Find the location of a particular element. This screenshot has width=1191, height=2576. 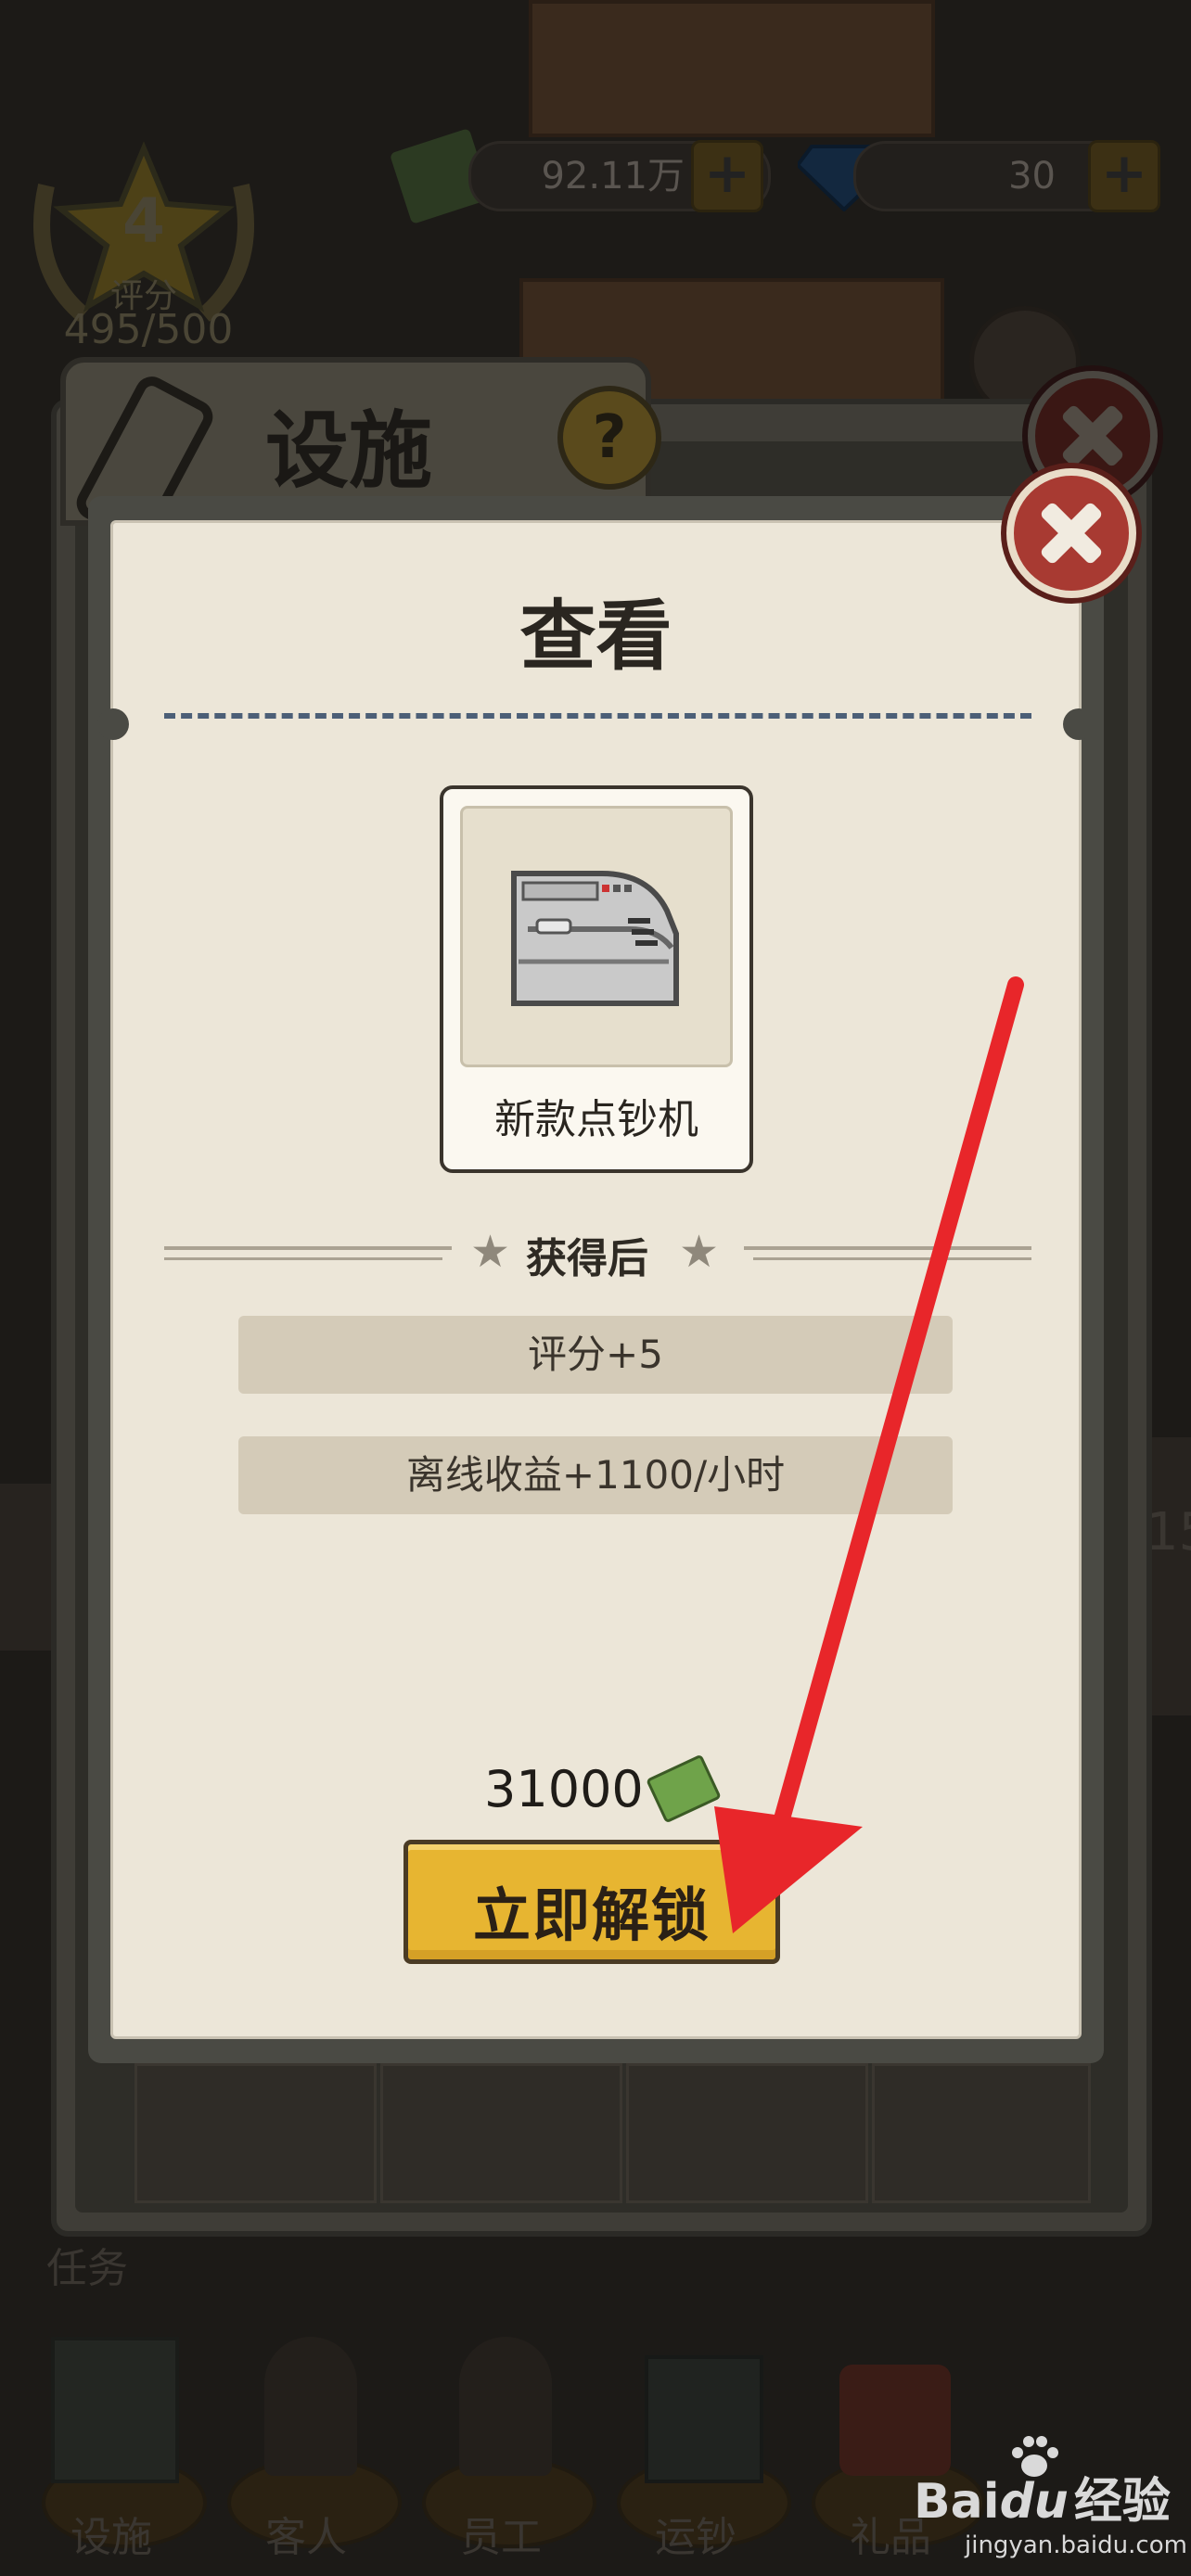

watermark-url: jingyan.baidu.com is located at coordinates (1076, 2545).